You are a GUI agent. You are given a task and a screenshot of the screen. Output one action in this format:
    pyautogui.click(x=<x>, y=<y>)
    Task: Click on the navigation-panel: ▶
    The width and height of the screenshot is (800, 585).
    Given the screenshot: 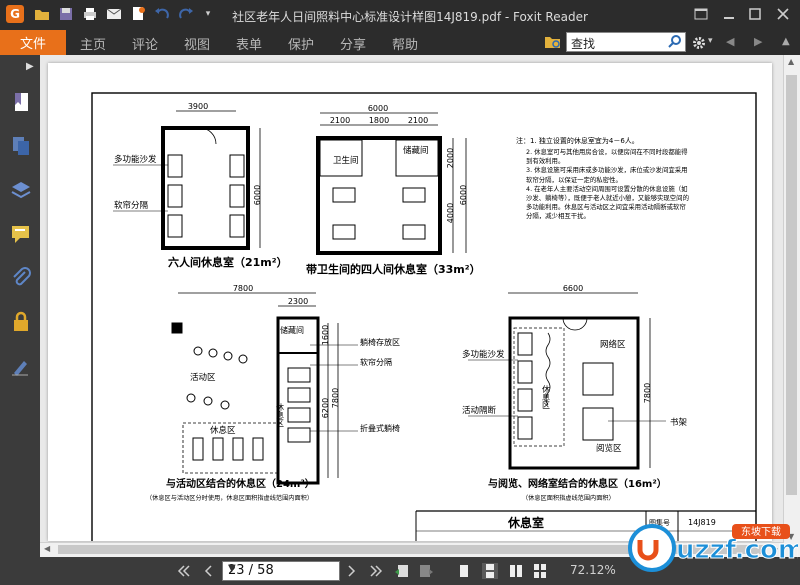 What is the action you would take?
    pyautogui.click(x=20, y=306)
    